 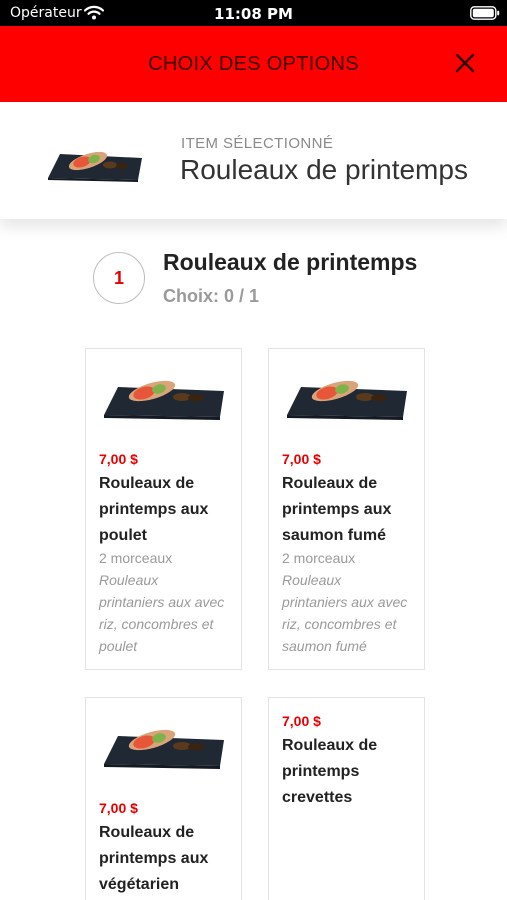 I want to click on option-description-line: saumon fumé, so click(x=324, y=646).